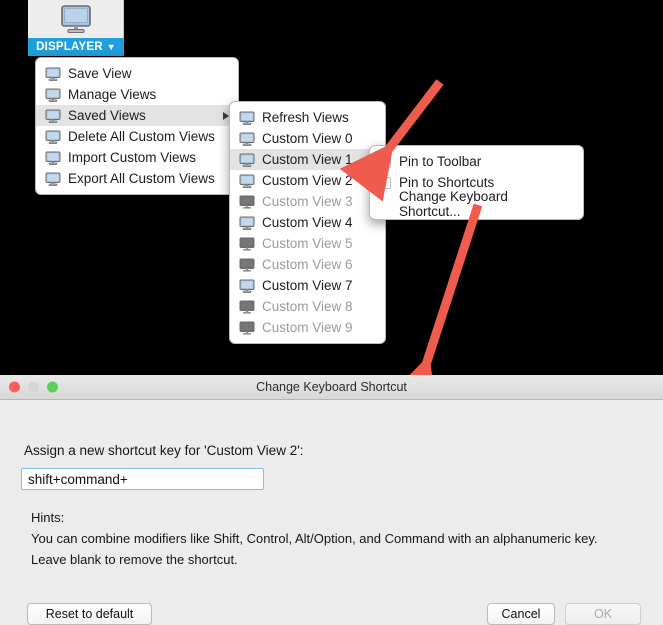 The width and height of the screenshot is (663, 625). What do you see at coordinates (137, 73) in the screenshot?
I see `menu-item-save-view: Save View` at bounding box center [137, 73].